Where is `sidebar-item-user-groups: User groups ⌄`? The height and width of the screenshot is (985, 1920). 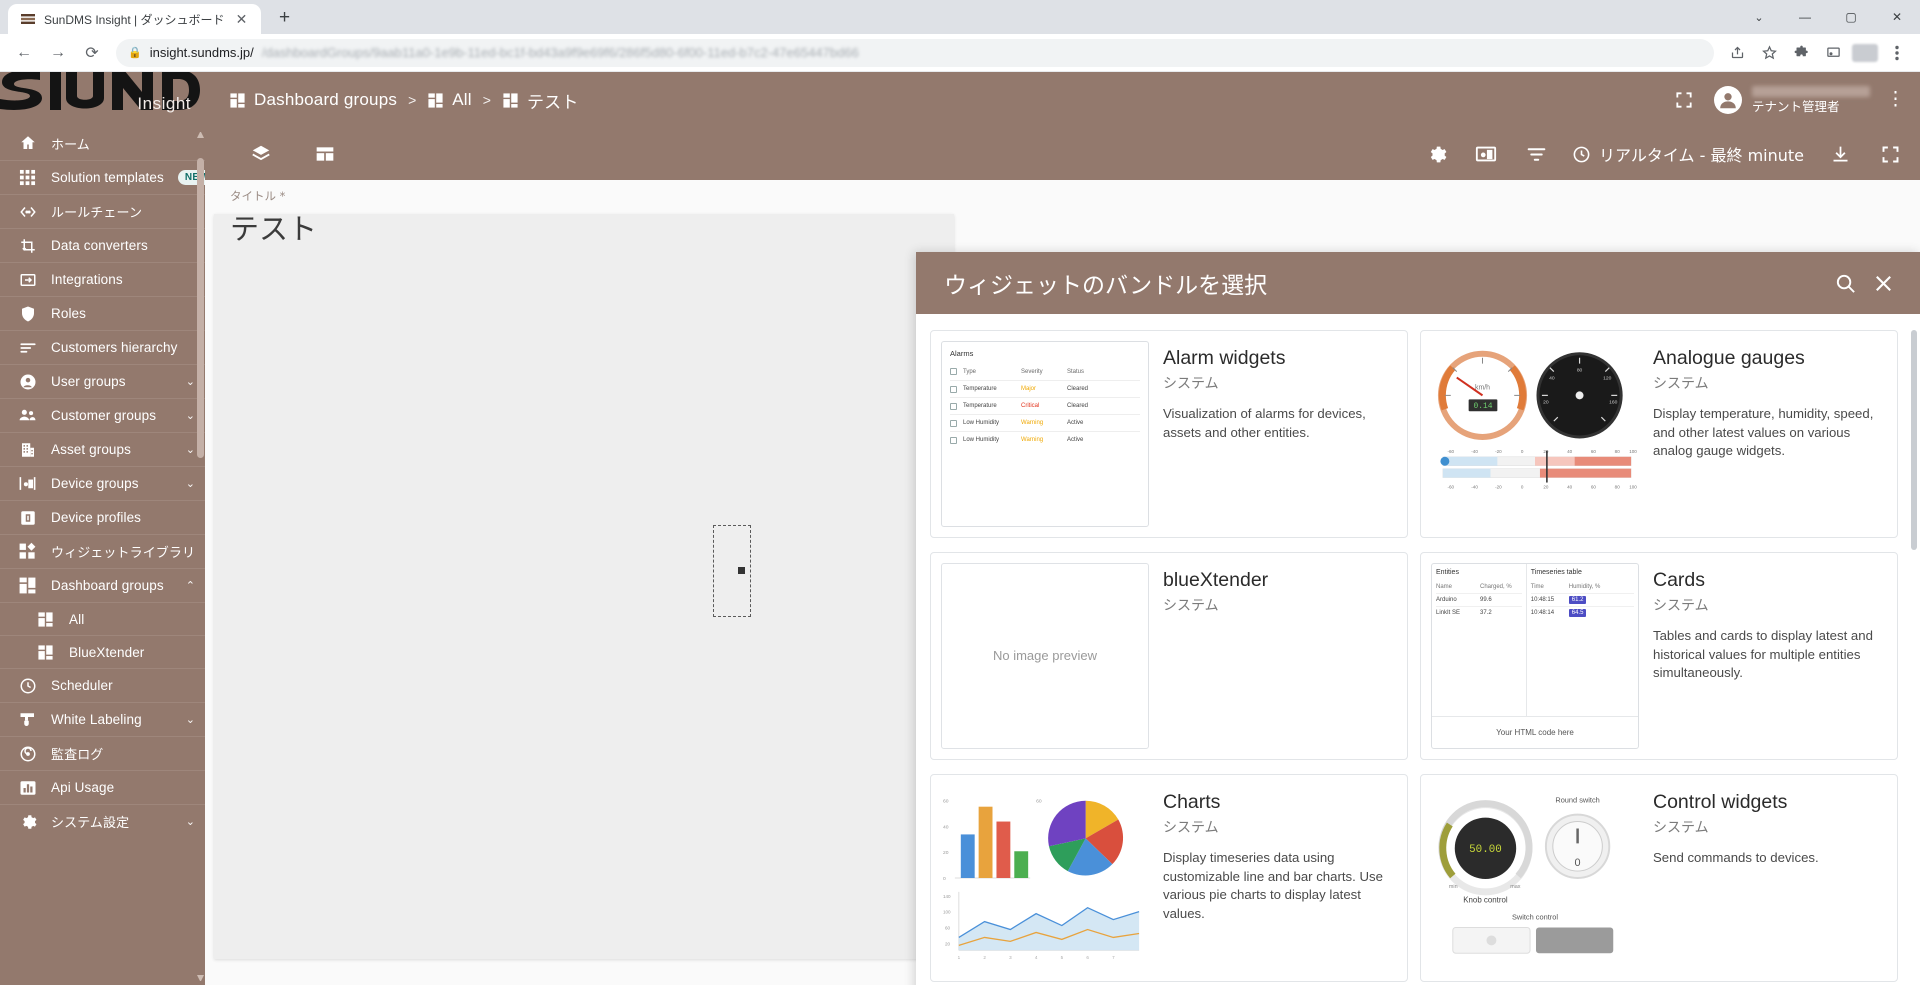 sidebar-item-user-groups: User groups ⌄ is located at coordinates (102, 381).